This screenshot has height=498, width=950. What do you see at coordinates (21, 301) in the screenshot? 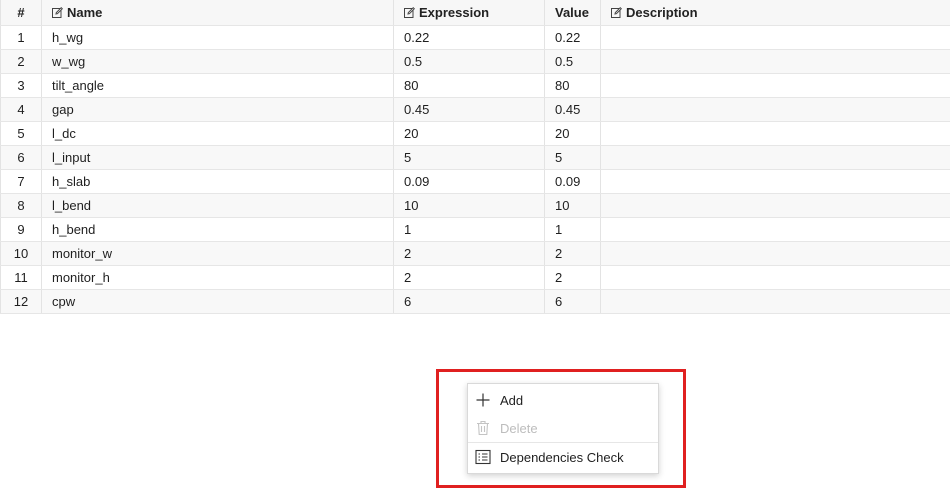
I see `row-index-cell: 12` at bounding box center [21, 301].